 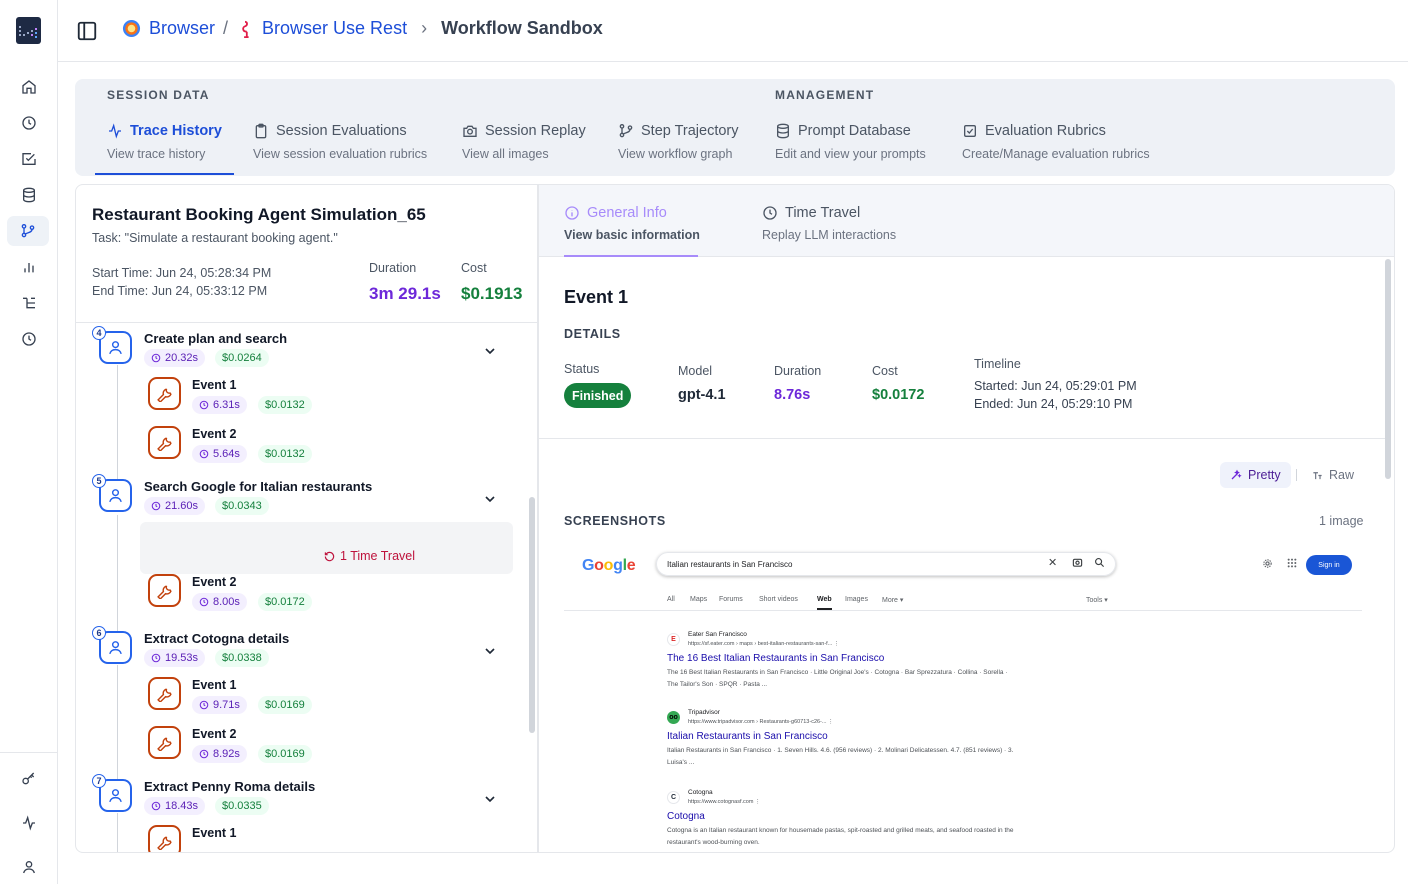 What do you see at coordinates (856, 599) in the screenshot?
I see `nav-link: Images` at bounding box center [856, 599].